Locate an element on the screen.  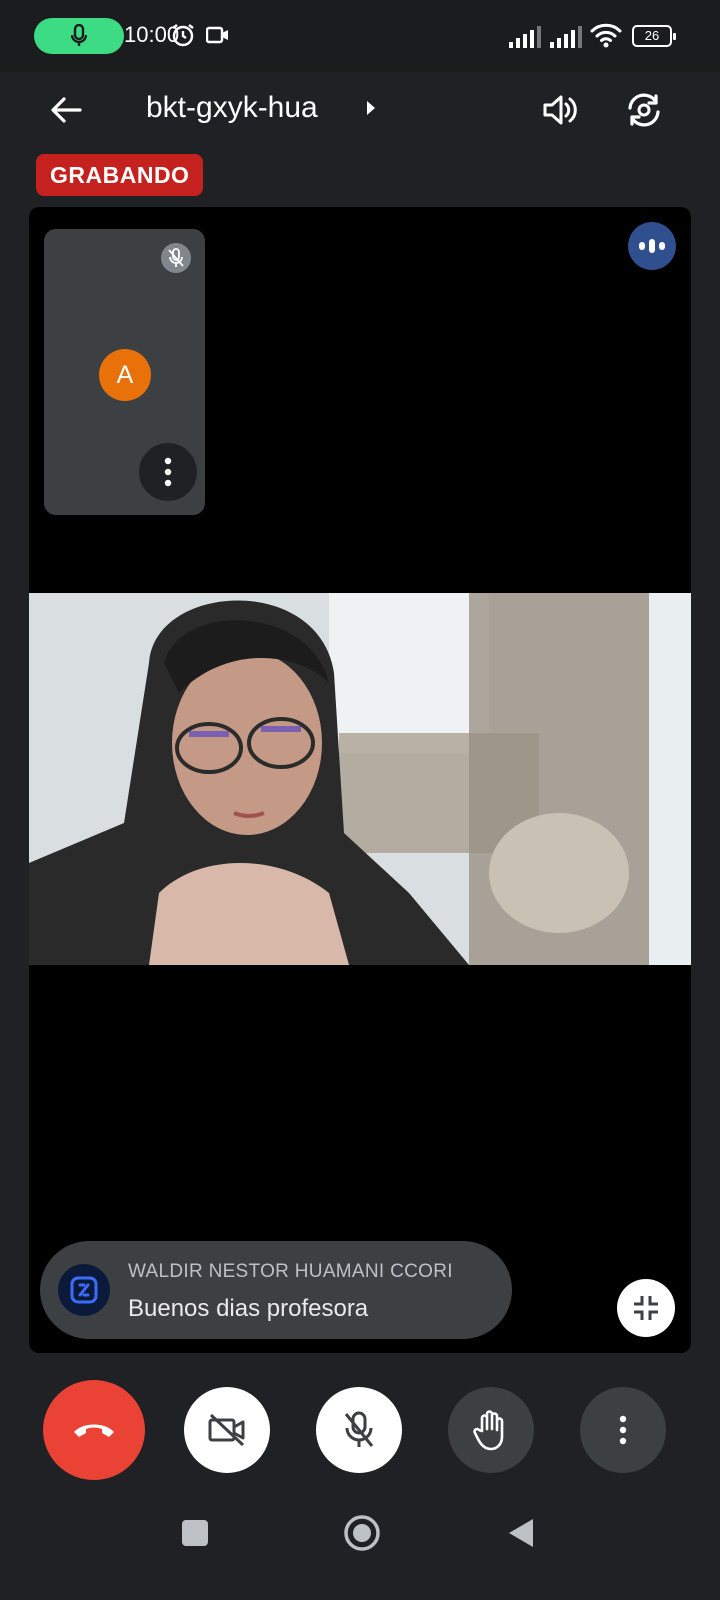
participant-tile: A is located at coordinates (124, 372).